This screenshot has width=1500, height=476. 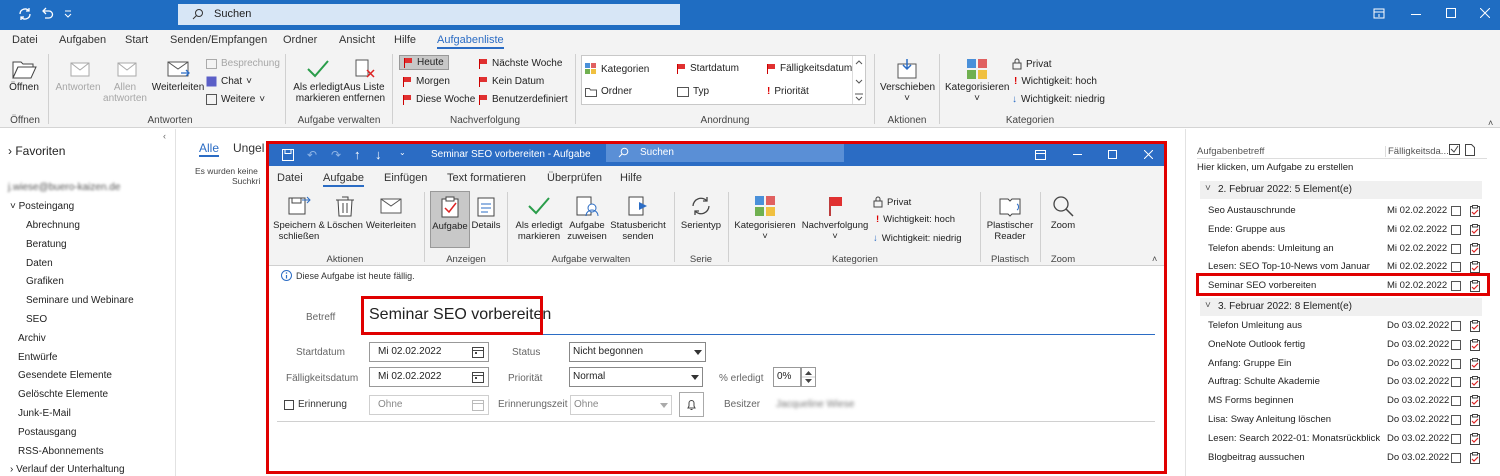 I want to click on followup-no-date-button: Kein Datum, so click(x=511, y=81).